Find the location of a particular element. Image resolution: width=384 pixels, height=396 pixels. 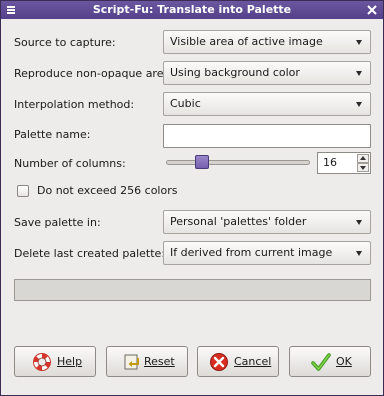

save-in-dropdown: Personal 'palettes' folder is located at coordinates (267, 222).